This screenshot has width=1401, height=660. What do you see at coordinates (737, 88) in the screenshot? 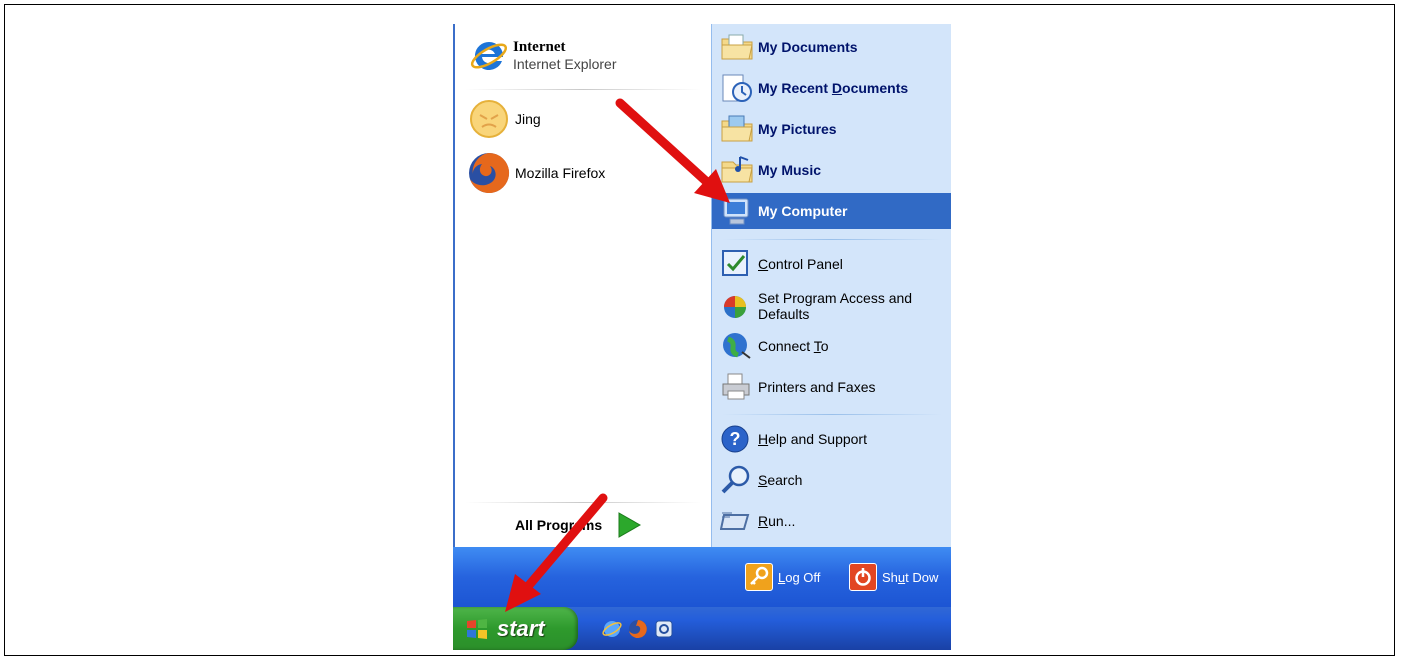
I see `recent-documents-icon` at bounding box center [737, 88].